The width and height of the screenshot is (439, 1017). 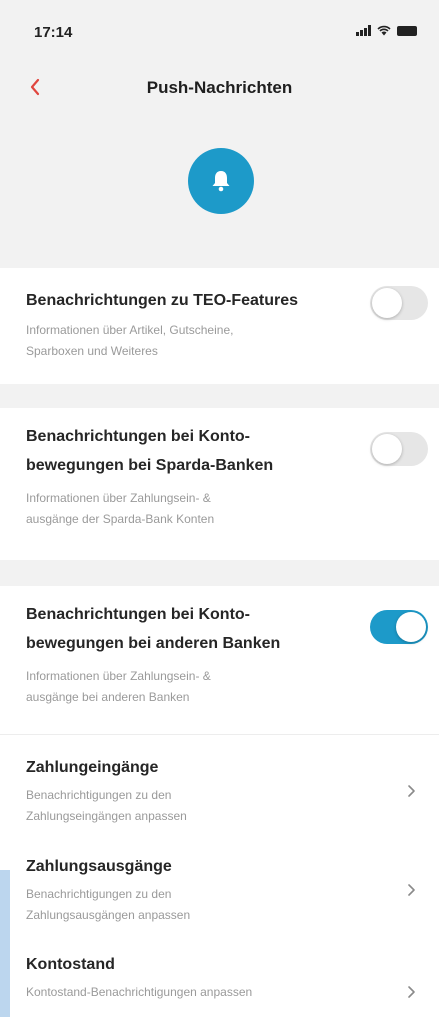 I want to click on sparda-title-line2: bewegungen bei Sparda-Banken, so click(x=150, y=465).